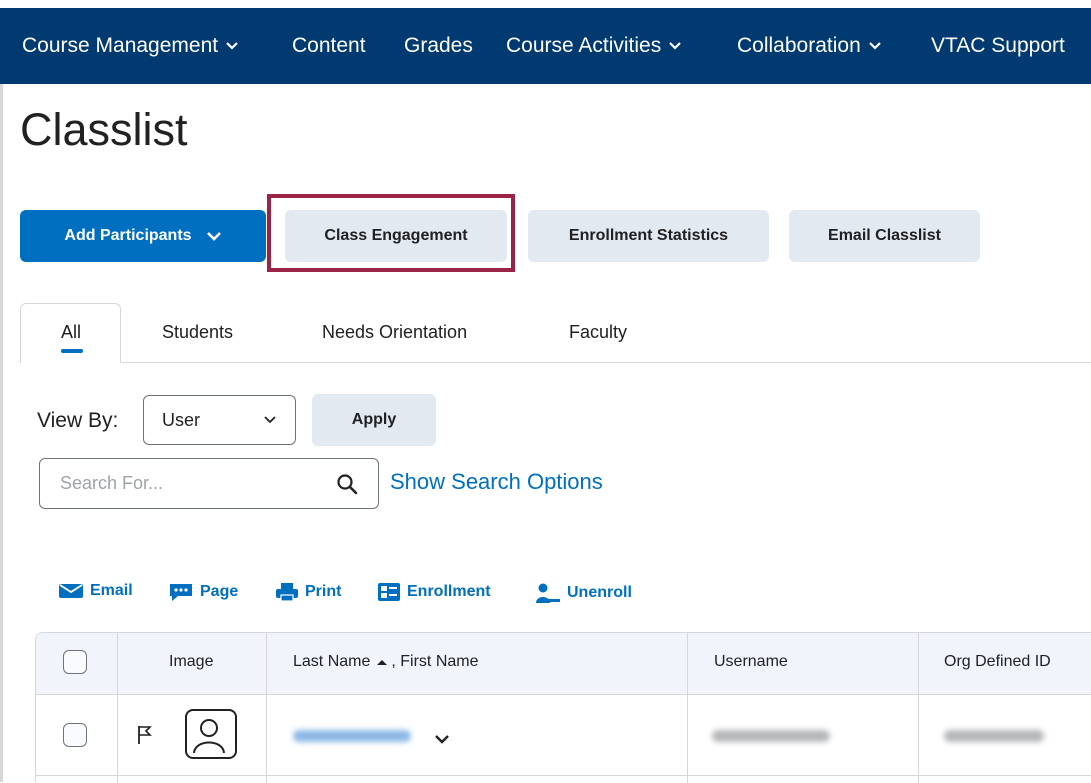 The height and width of the screenshot is (783, 1091). I want to click on email-classlist-label: Email Classlist, so click(884, 235).